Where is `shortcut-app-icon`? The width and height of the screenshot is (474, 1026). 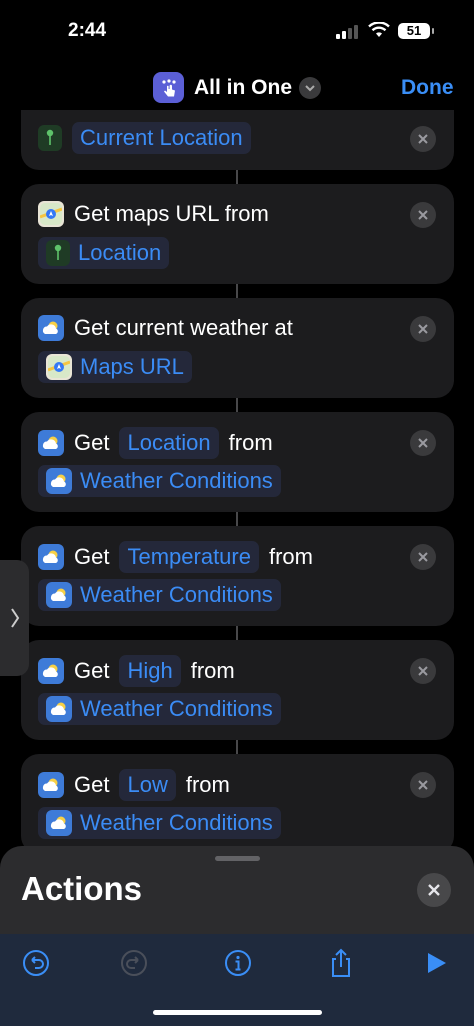
shortcut-app-icon is located at coordinates (168, 87).